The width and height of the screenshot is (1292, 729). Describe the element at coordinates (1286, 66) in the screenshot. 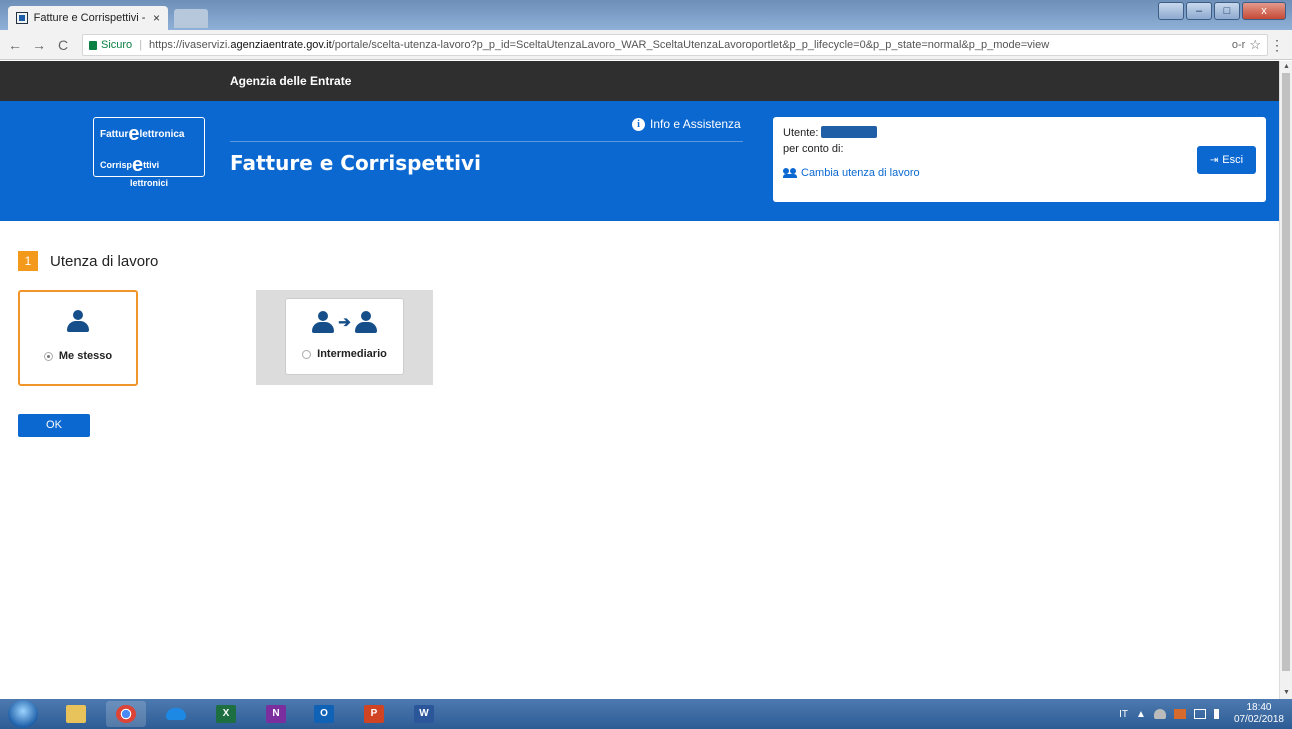

I see `scroll-up-icon: ▲` at that location.